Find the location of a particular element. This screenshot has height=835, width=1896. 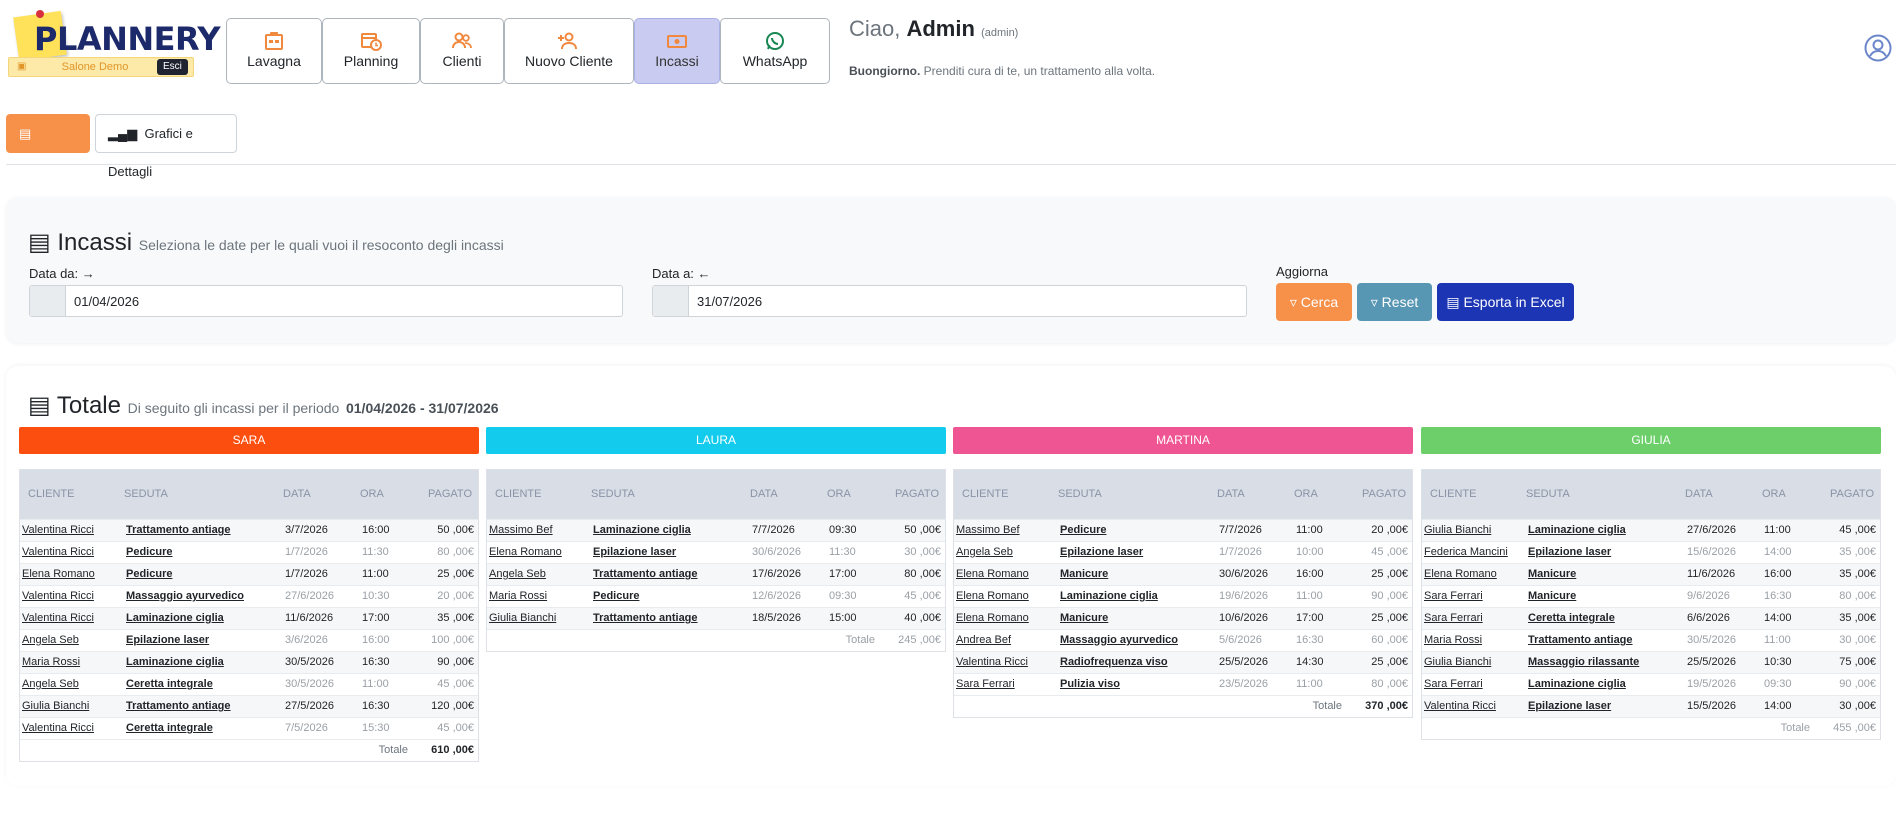

nav-lavagna: Lavagna is located at coordinates (274, 51).